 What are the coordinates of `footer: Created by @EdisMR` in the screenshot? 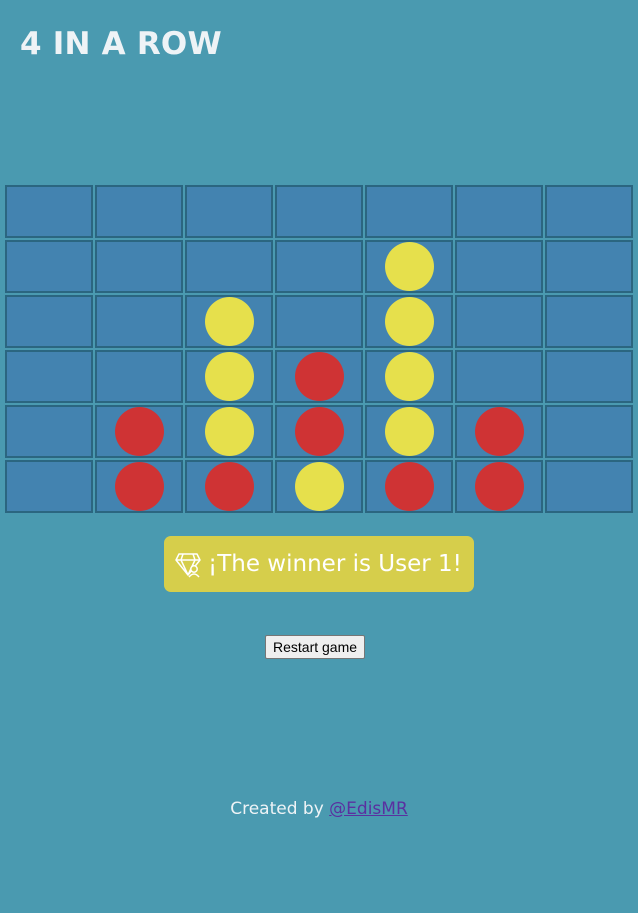 It's located at (319, 809).